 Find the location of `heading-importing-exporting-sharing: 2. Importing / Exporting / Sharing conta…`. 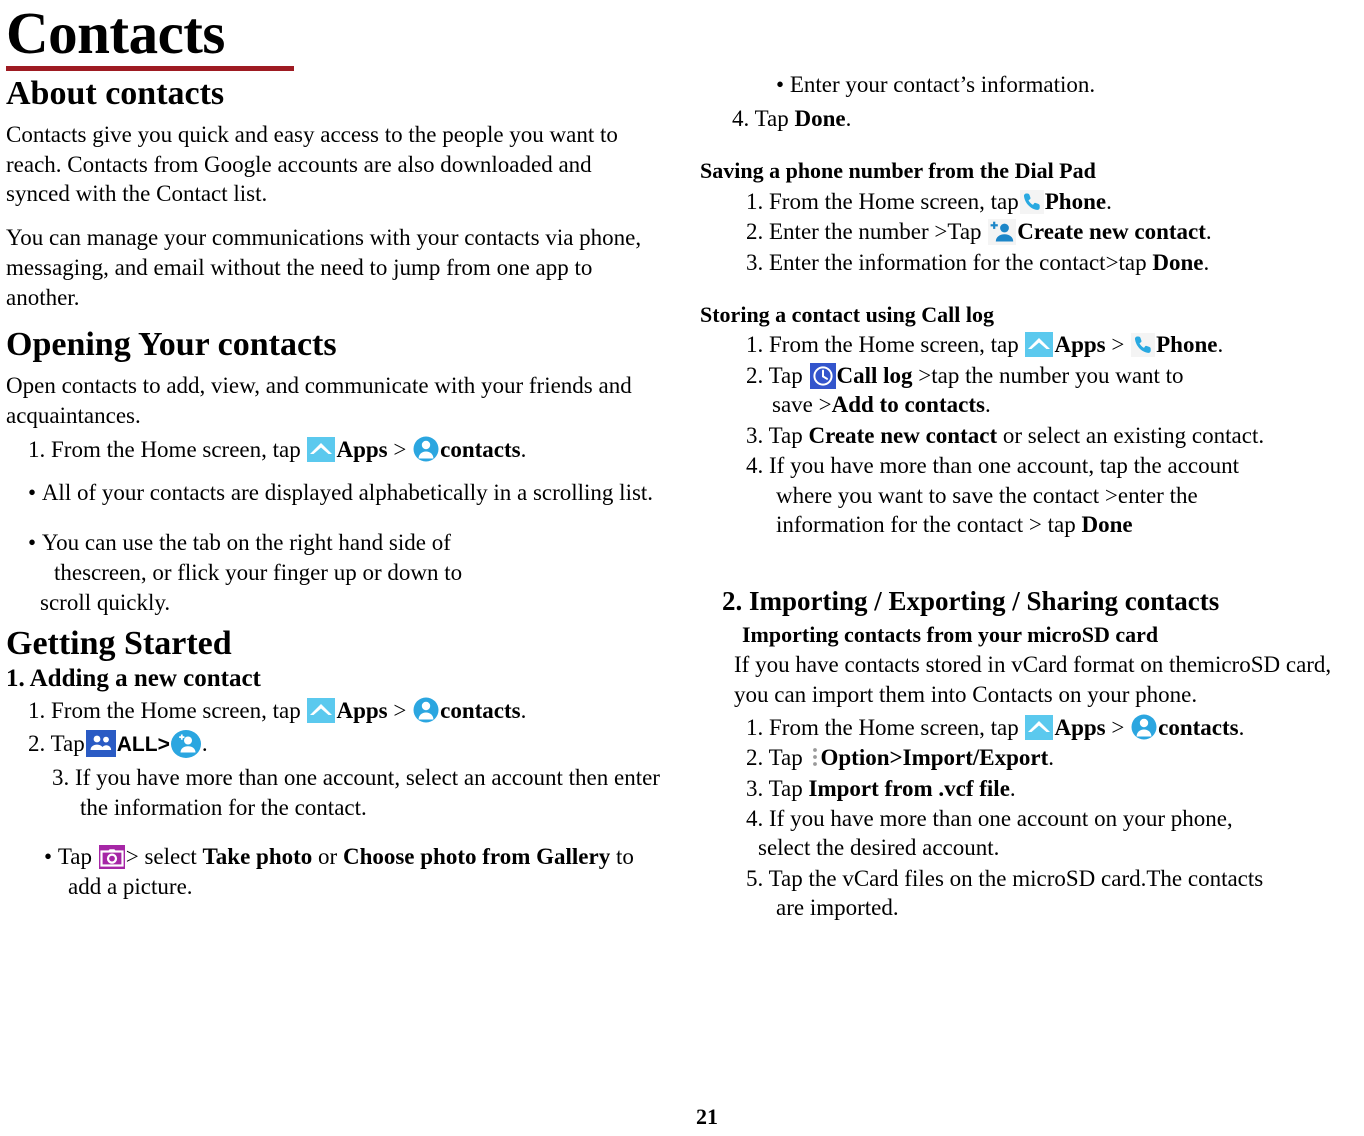

heading-importing-exporting-sharing: 2. Importing / Exporting / Sharing conta… is located at coordinates (971, 601).